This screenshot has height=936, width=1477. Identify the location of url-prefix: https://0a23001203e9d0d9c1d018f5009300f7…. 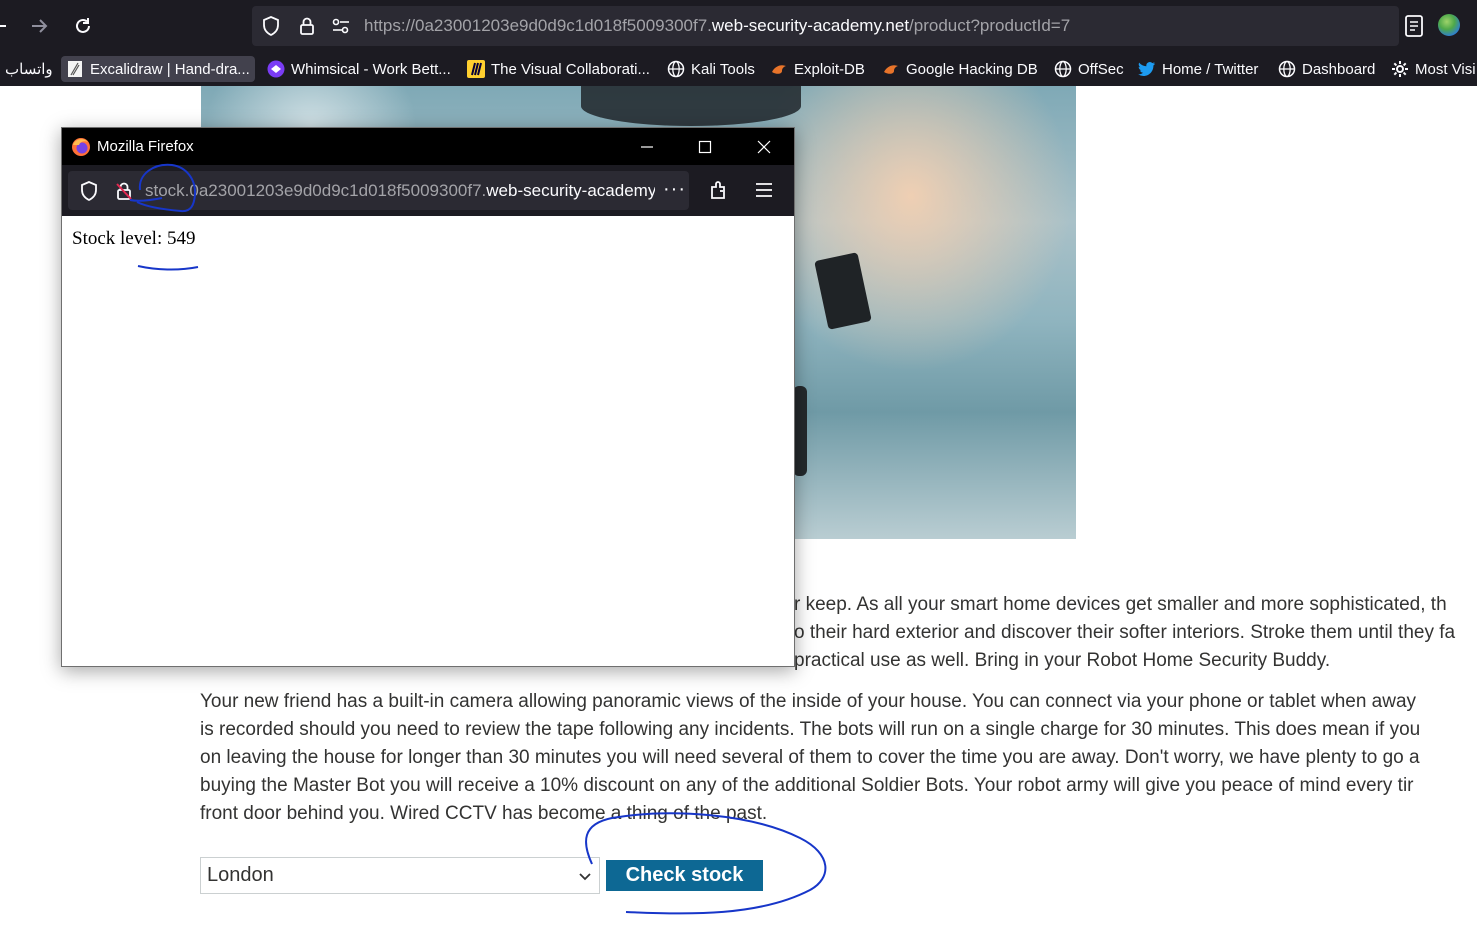
(538, 25).